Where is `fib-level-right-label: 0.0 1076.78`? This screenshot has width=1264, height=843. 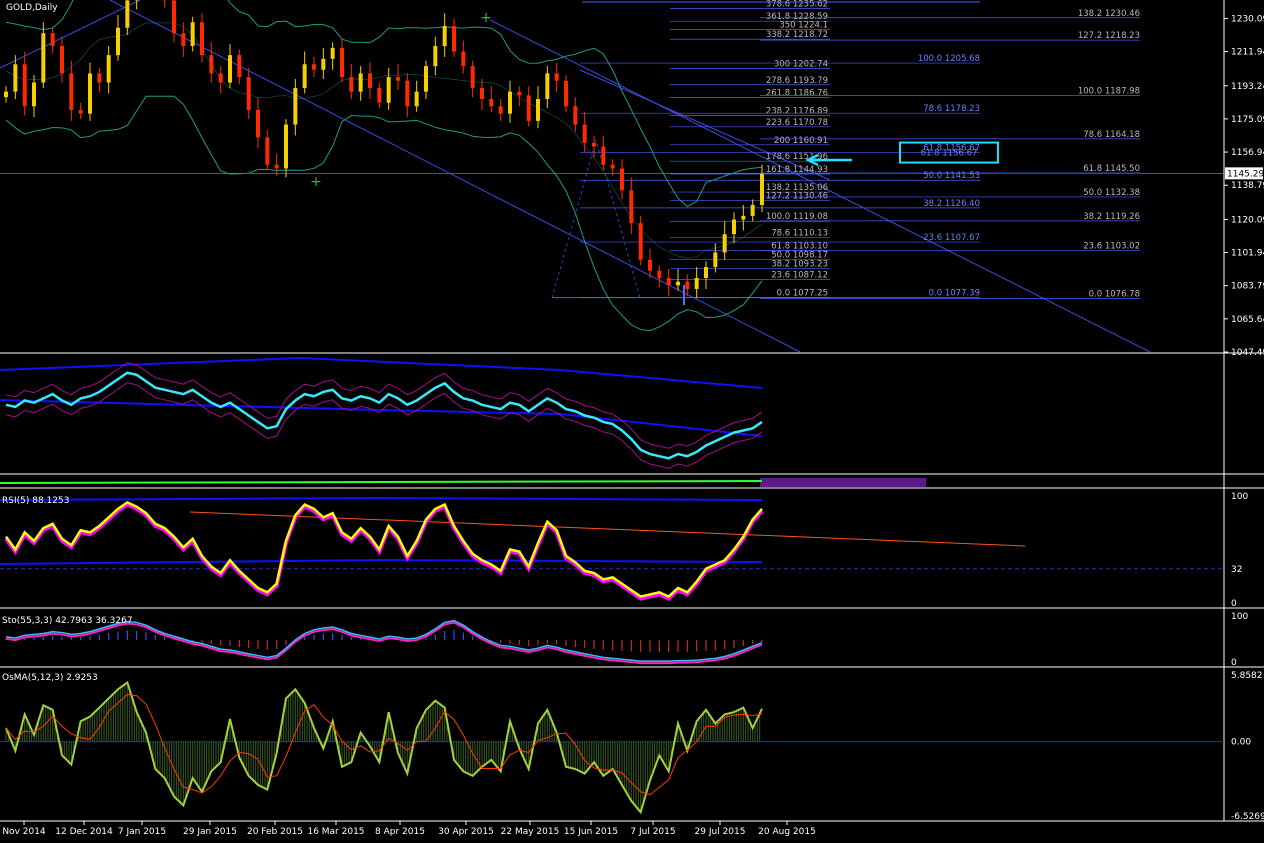
fib-level-right-label: 0.0 1076.78 is located at coordinates (1114, 294).